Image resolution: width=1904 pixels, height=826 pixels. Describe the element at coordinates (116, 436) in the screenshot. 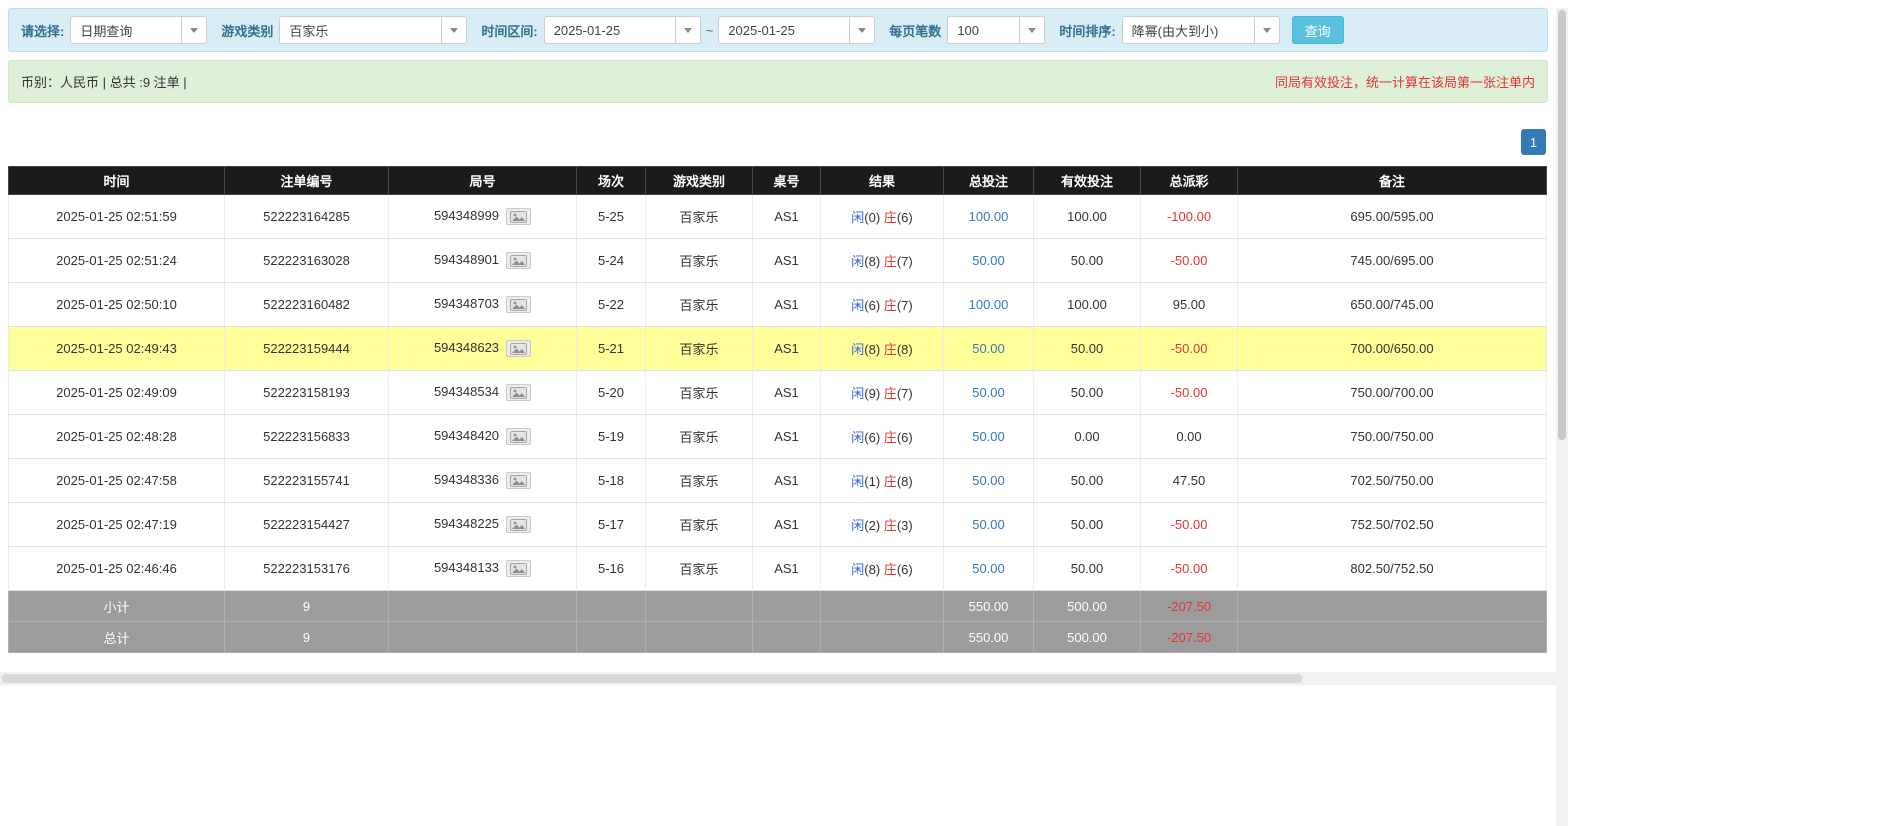

I see `time-cell: 2025-01-25 02:48:28` at that location.